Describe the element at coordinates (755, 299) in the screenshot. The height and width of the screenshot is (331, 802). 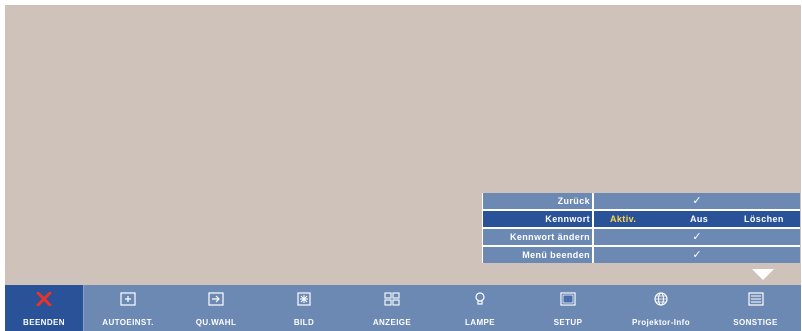
I see `others-icon` at that location.